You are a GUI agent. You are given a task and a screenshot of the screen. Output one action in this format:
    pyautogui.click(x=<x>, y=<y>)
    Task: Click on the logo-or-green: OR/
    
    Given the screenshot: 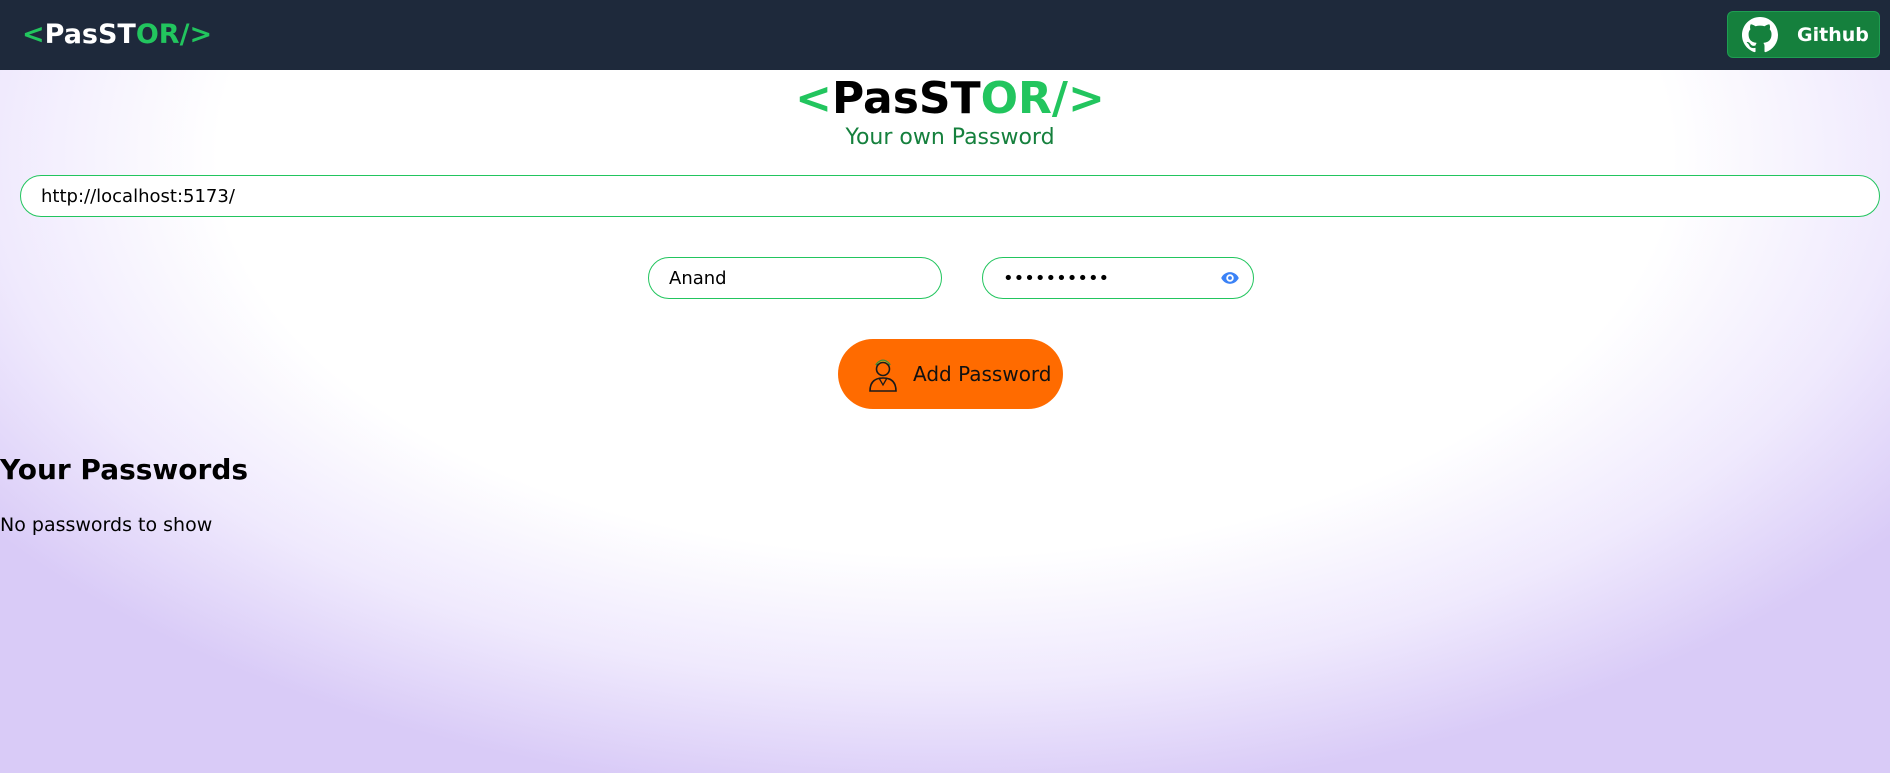 What is the action you would take?
    pyautogui.click(x=162, y=34)
    